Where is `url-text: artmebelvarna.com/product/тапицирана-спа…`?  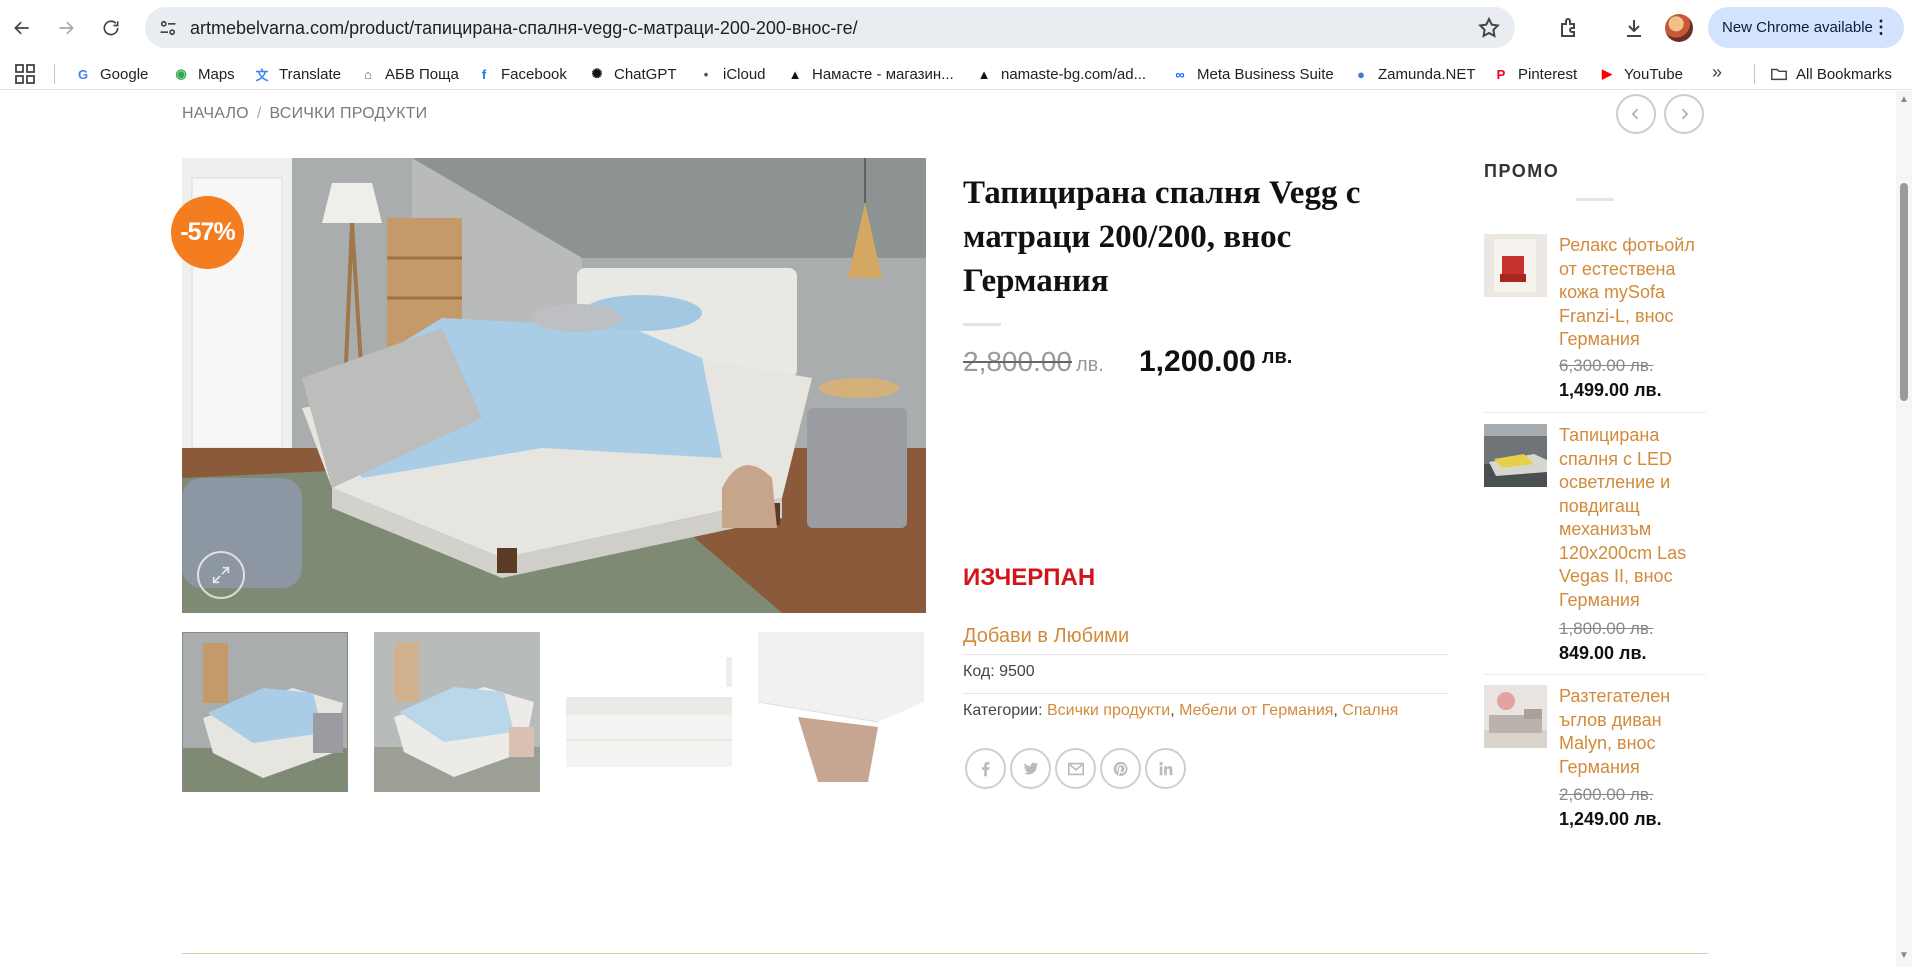 url-text: artmebelvarna.com/product/тапицирана-спа… is located at coordinates (524, 28).